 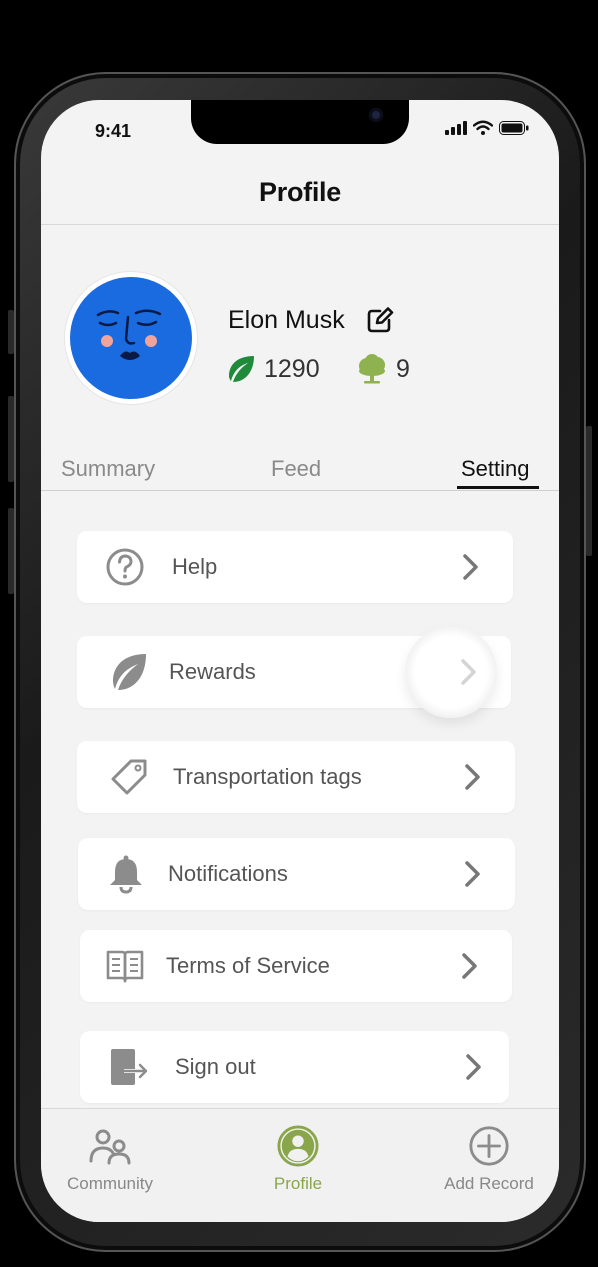 I want to click on tag-icon, so click(x=129, y=777).